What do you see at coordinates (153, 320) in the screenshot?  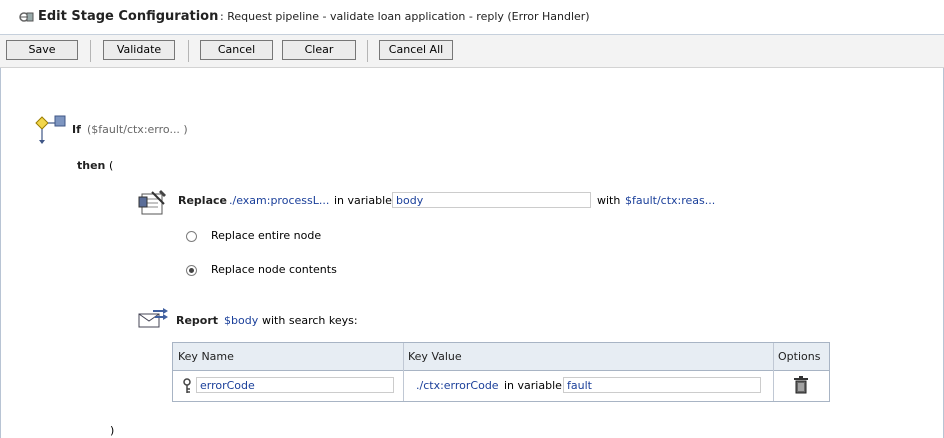 I see `report-action-icon` at bounding box center [153, 320].